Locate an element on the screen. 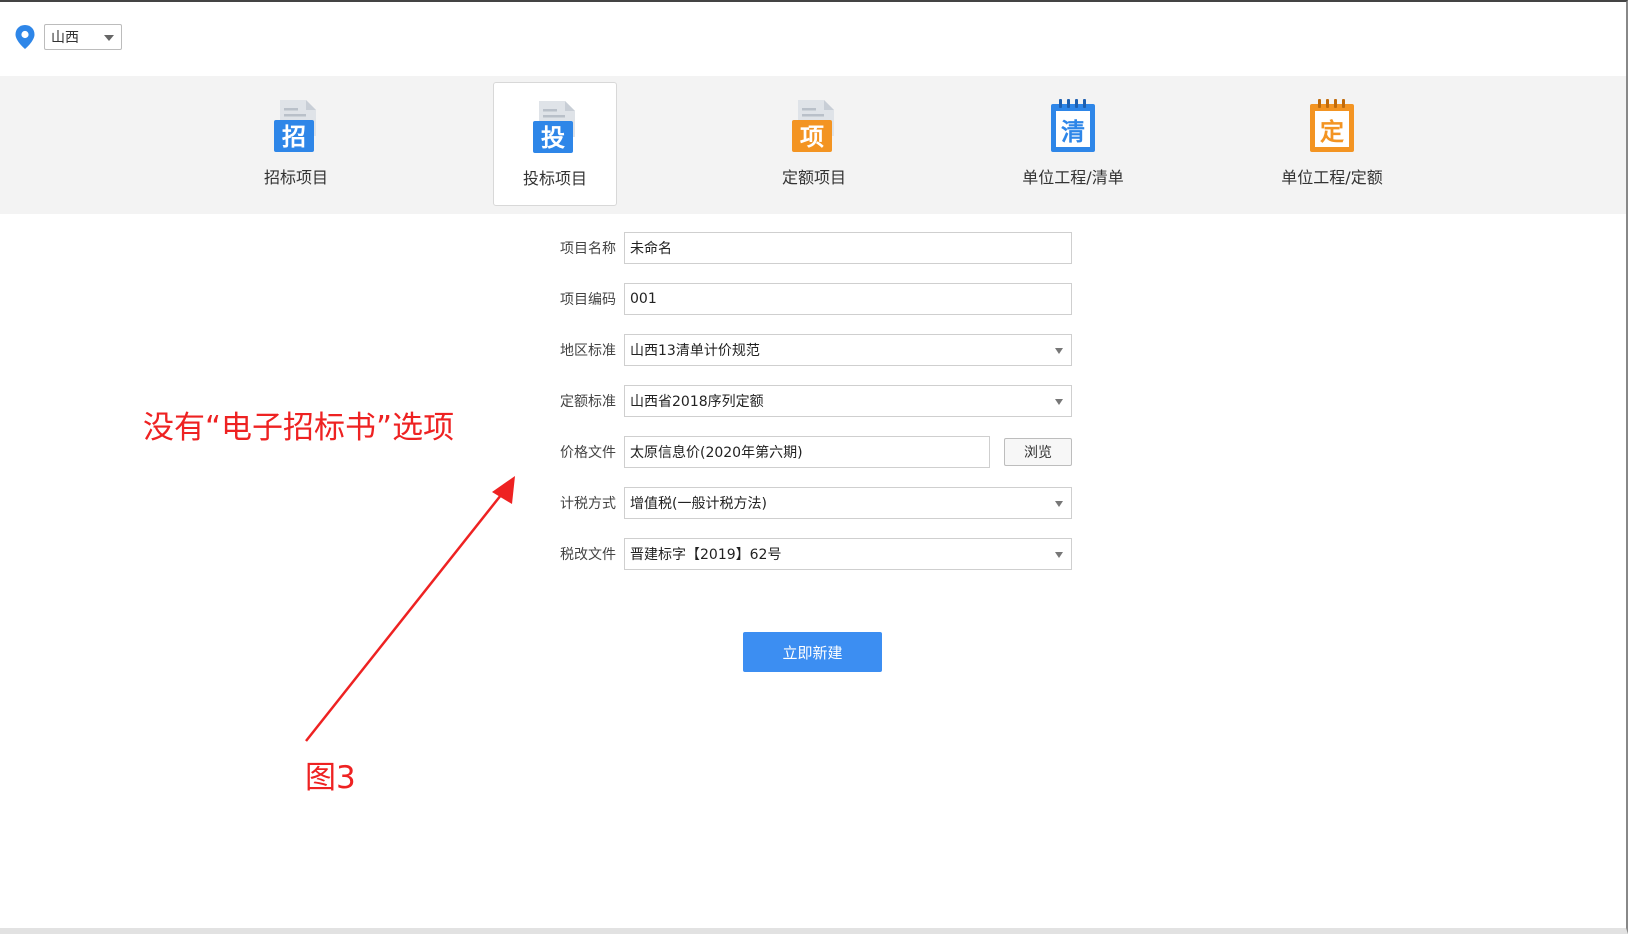  annotation-arrow is located at coordinates (410, 609).